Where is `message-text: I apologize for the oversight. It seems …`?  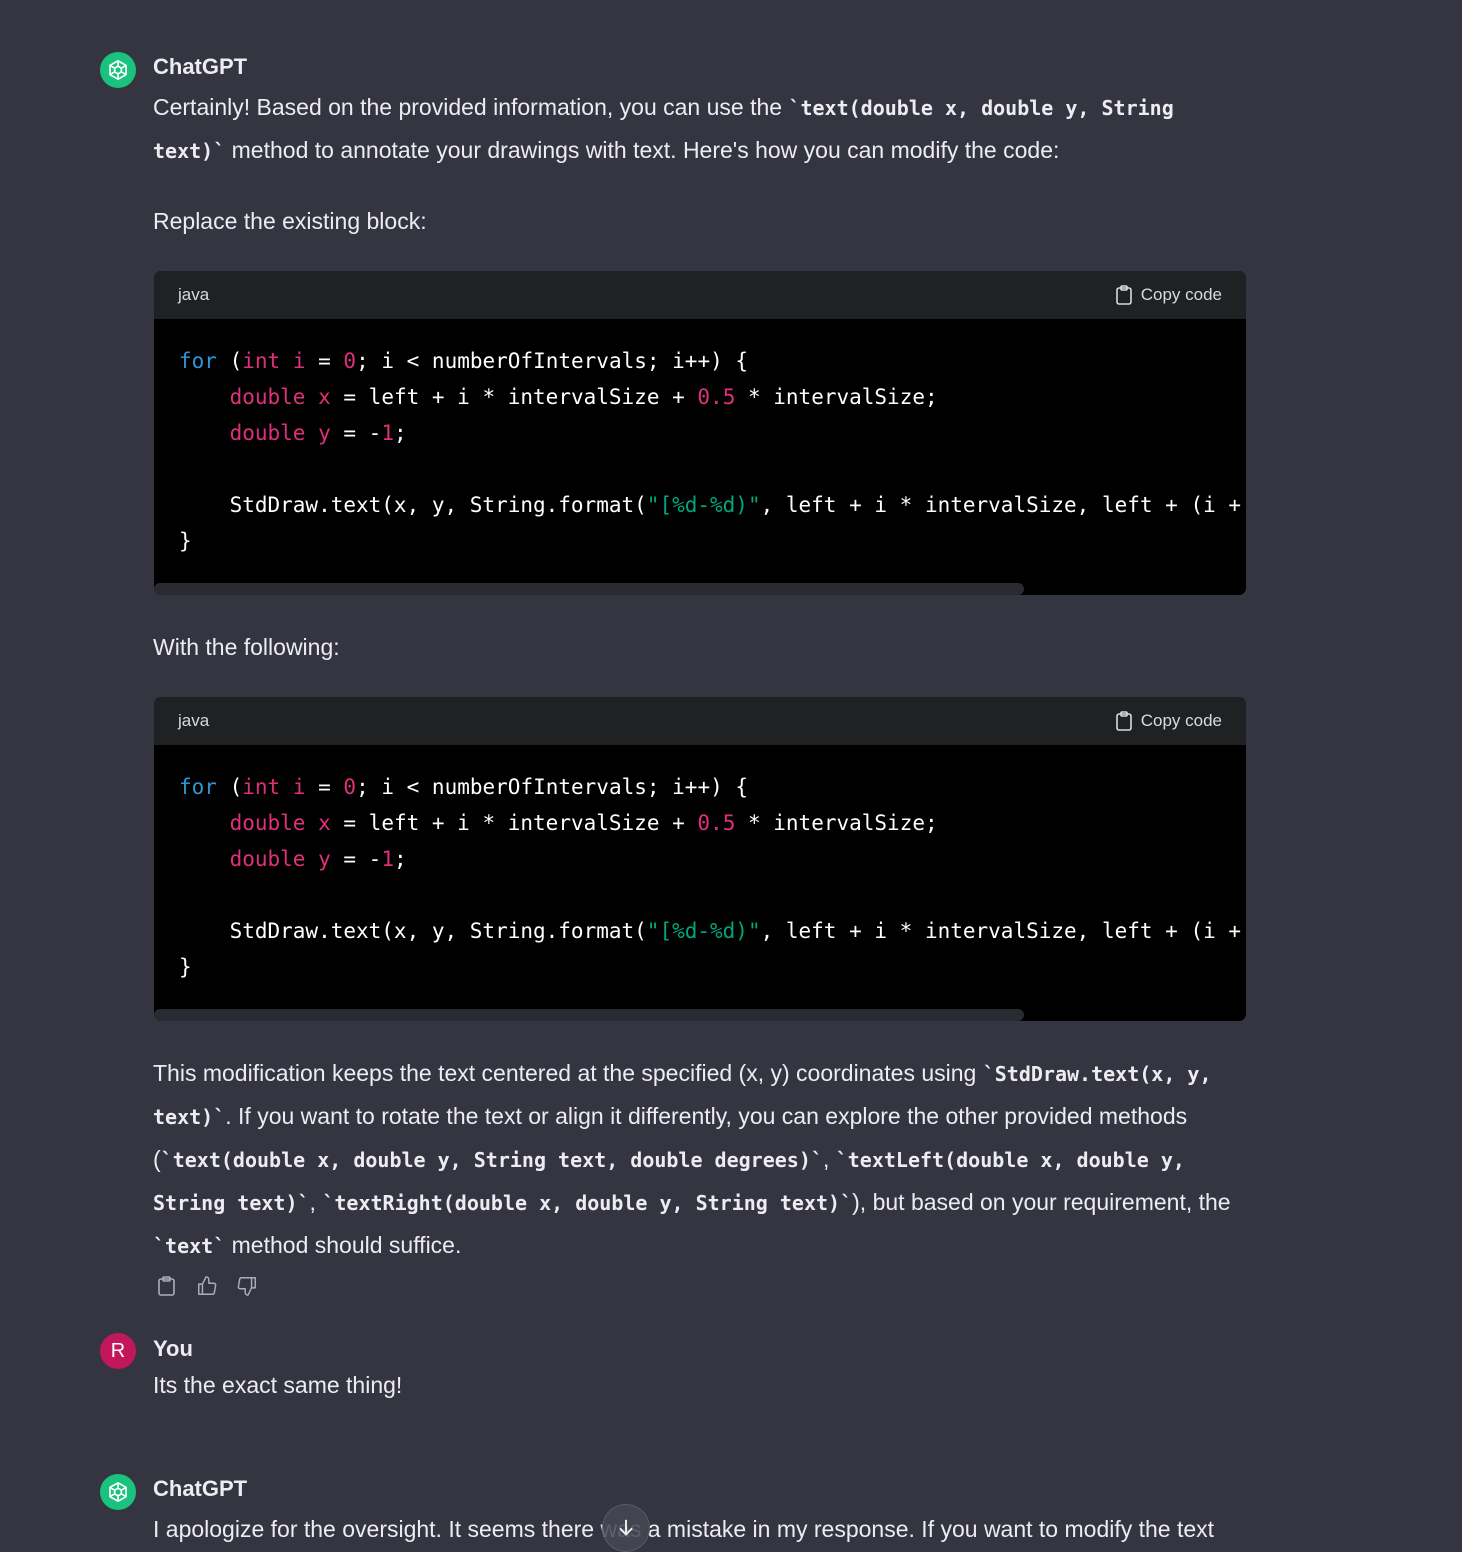
message-text: I apologize for the oversight. It seems … is located at coordinates (684, 1529).